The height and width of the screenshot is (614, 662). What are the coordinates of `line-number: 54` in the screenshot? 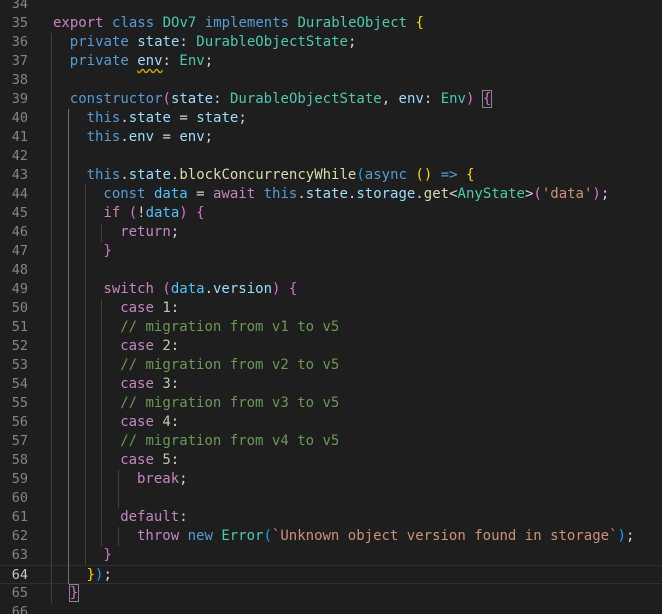 It's located at (19, 384).